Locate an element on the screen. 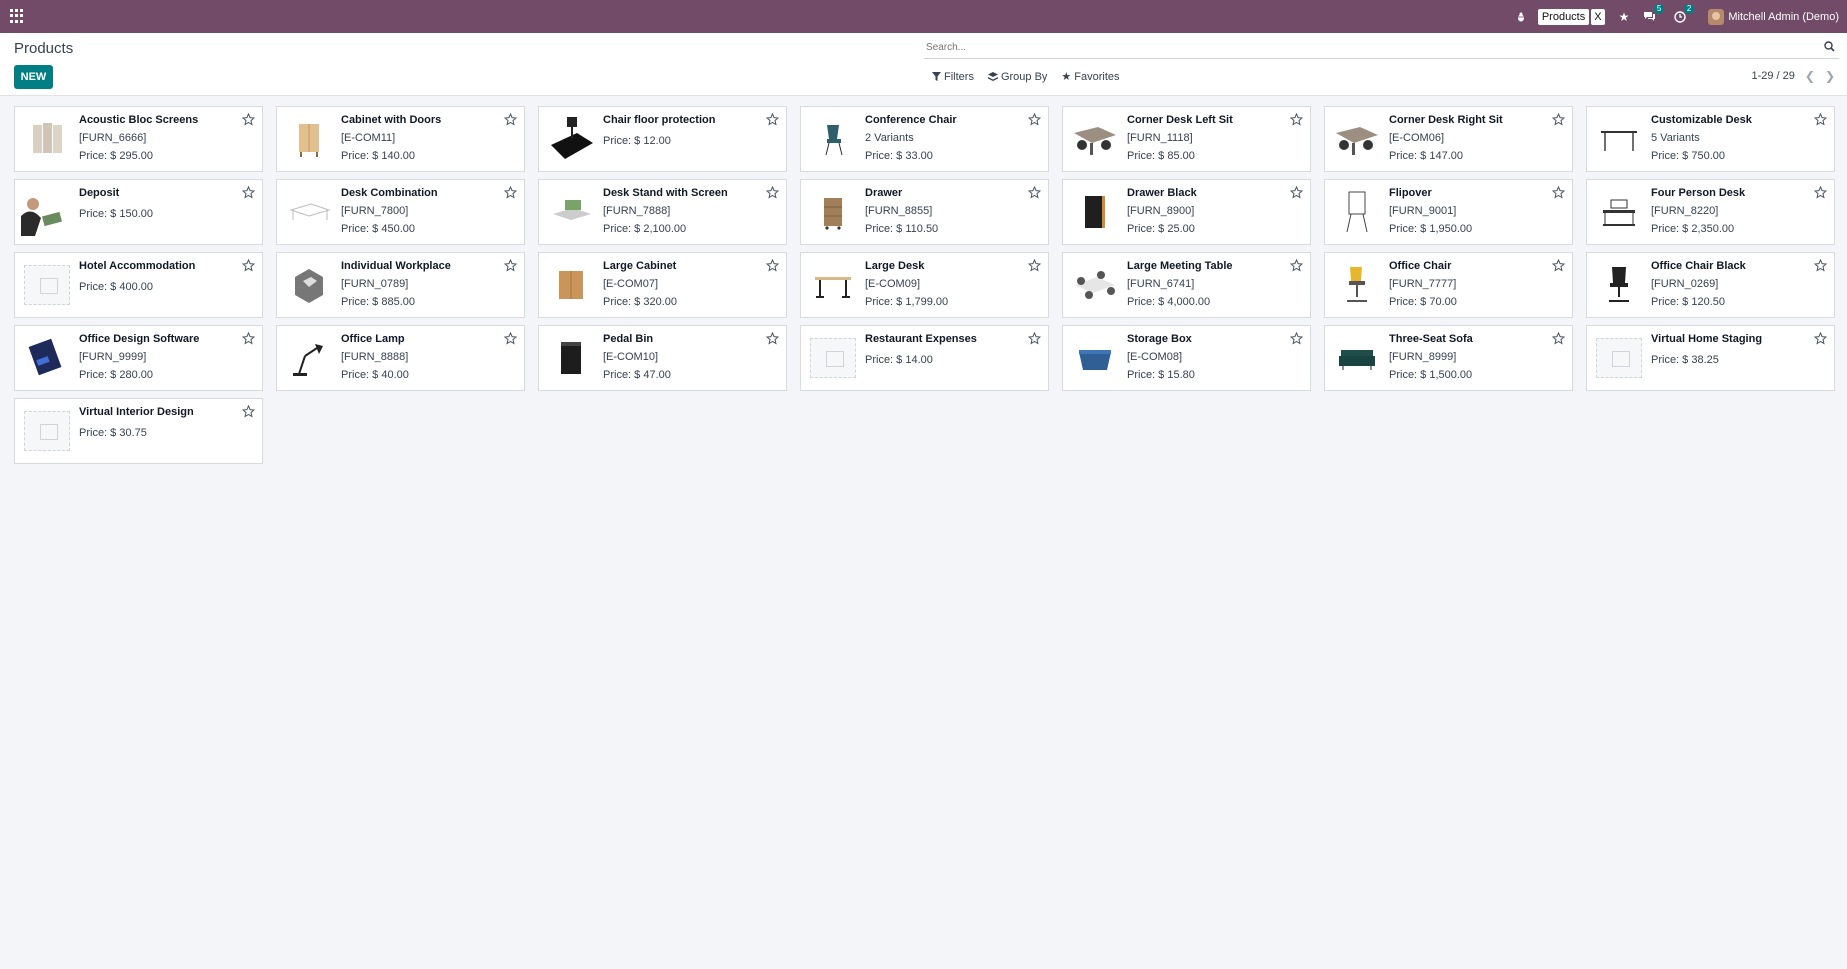  chevron-right-icon: ❯ is located at coordinates (1830, 76).